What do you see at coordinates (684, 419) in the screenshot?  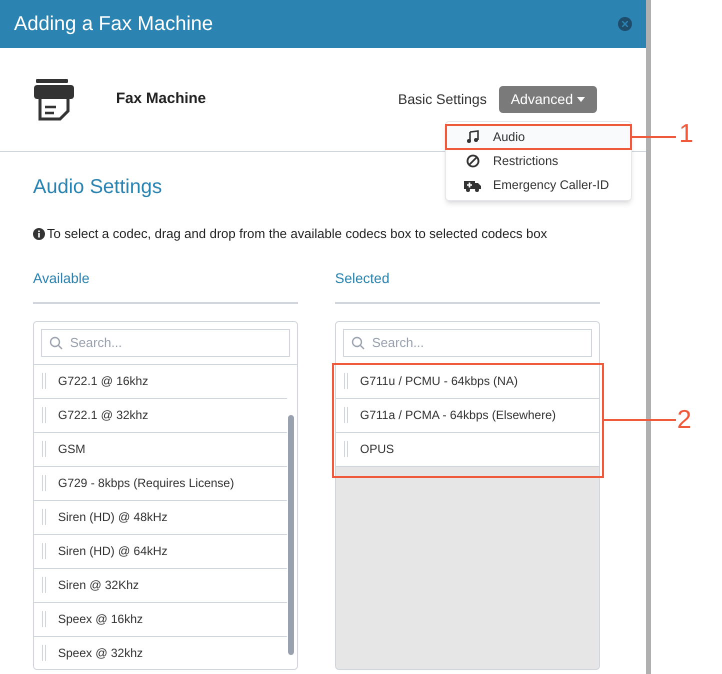 I see `callout-number: 2` at bounding box center [684, 419].